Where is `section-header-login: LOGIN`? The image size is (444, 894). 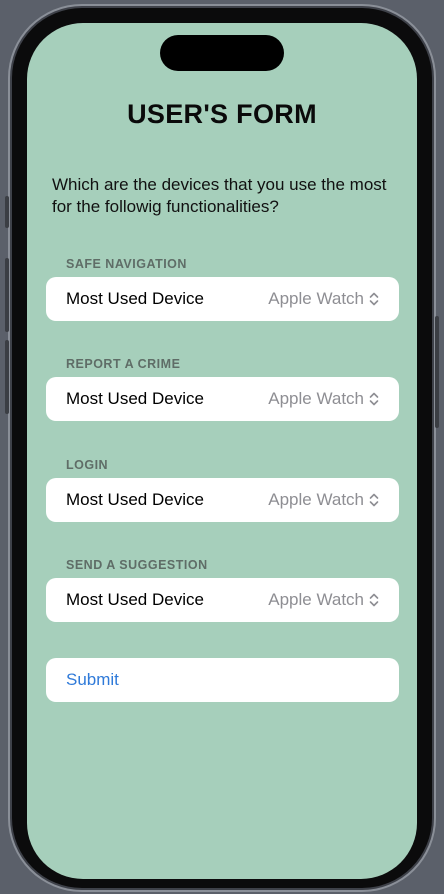
section-header-login: LOGIN is located at coordinates (87, 465).